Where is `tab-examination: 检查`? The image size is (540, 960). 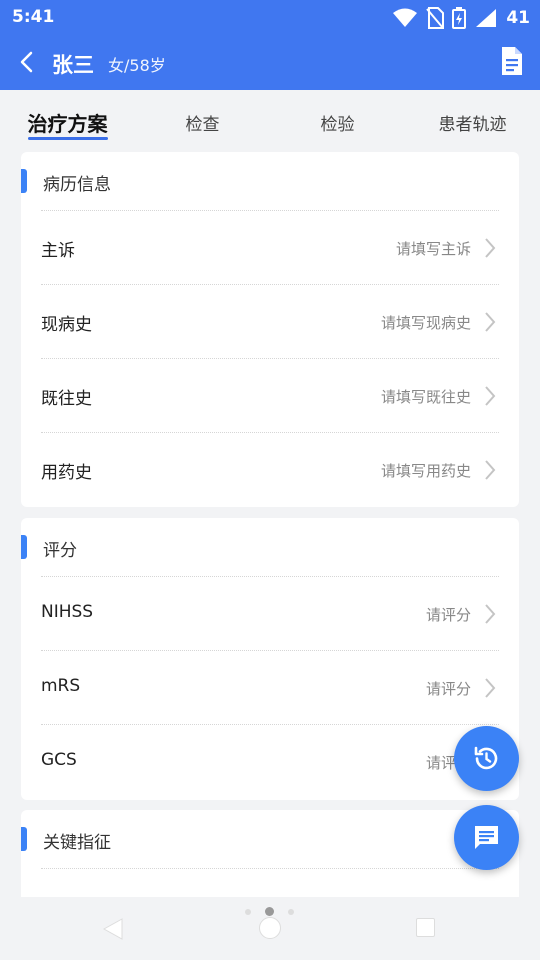
tab-examination: 检查 is located at coordinates (202, 118).